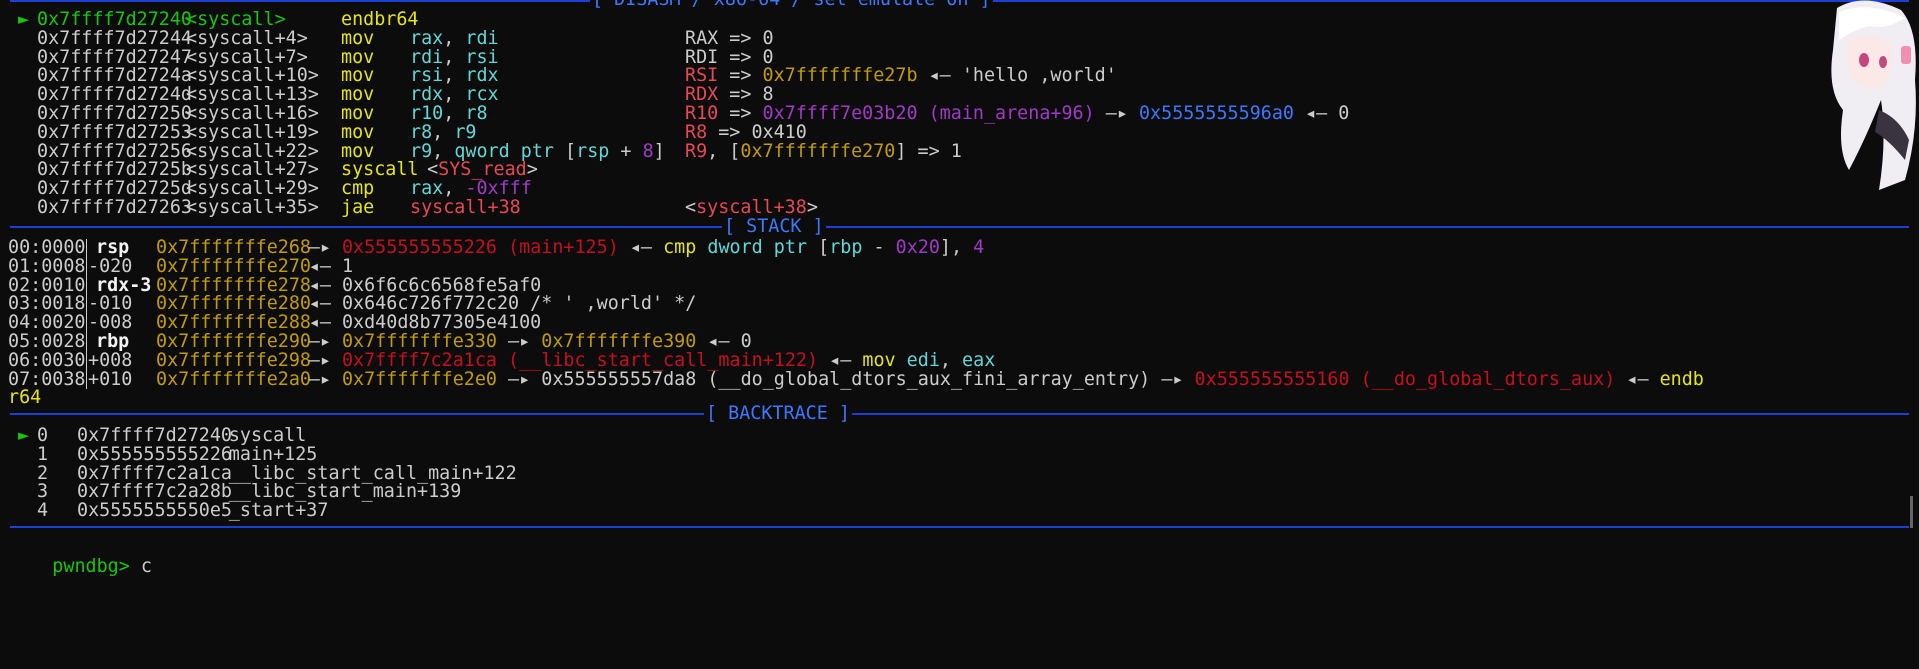 The width and height of the screenshot is (1919, 669). Describe the element at coordinates (917, 247) in the screenshot. I see `text-span: 0x20` at that location.